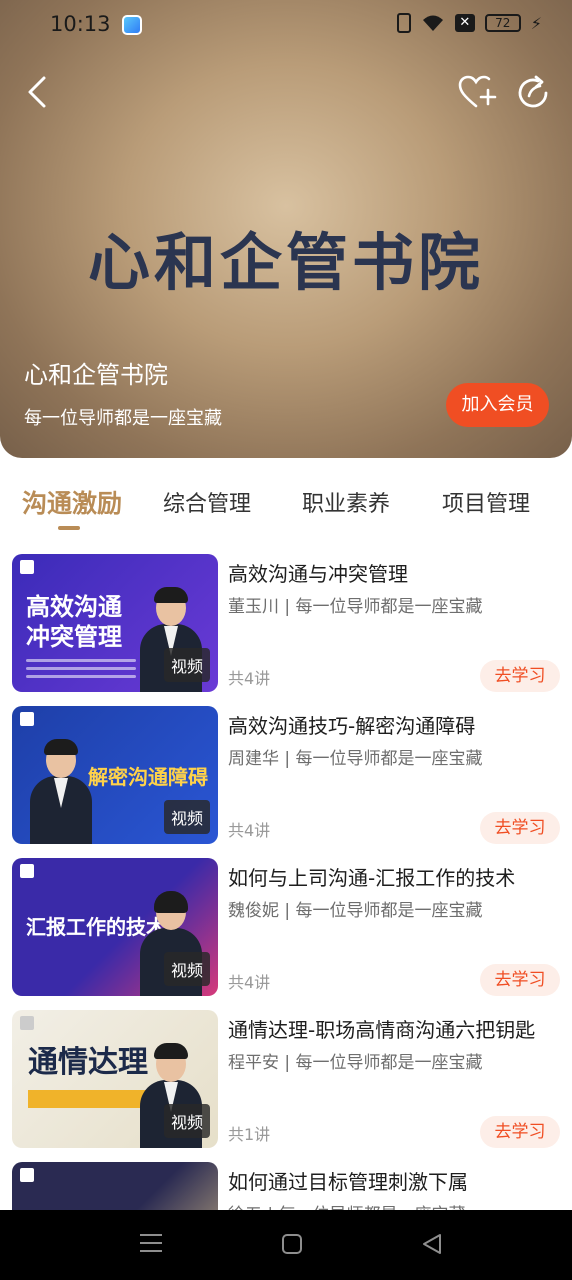 Image resolution: width=572 pixels, height=1280 pixels. What do you see at coordinates (347, 1205) in the screenshot?
I see `course-meta: 徐五 | 每一位导师都是一座宝藏` at bounding box center [347, 1205].